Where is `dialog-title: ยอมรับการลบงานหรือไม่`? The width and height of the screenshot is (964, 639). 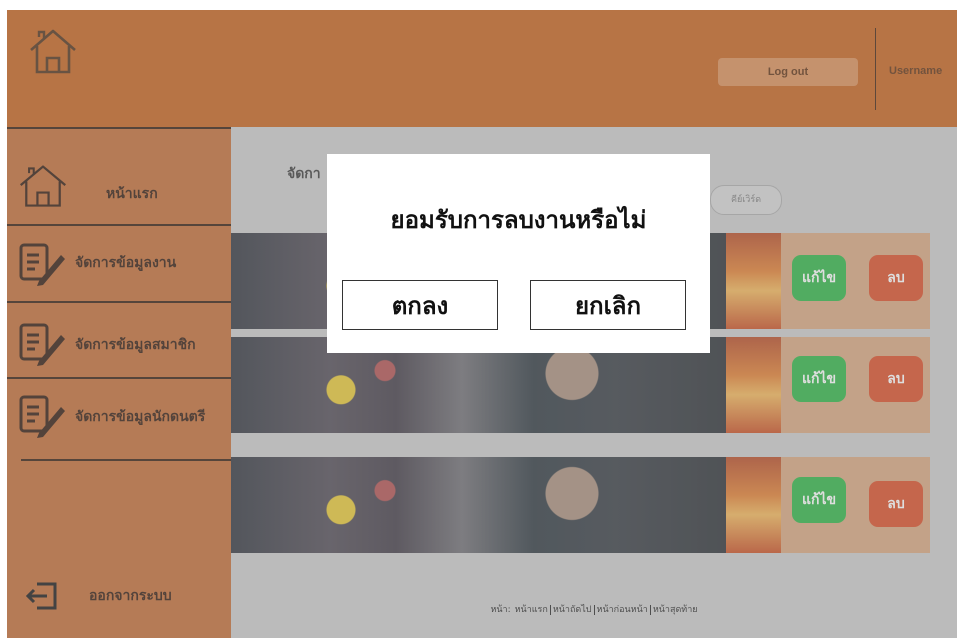 dialog-title: ยอมรับการลบงานหรือไม่ is located at coordinates (518, 220).